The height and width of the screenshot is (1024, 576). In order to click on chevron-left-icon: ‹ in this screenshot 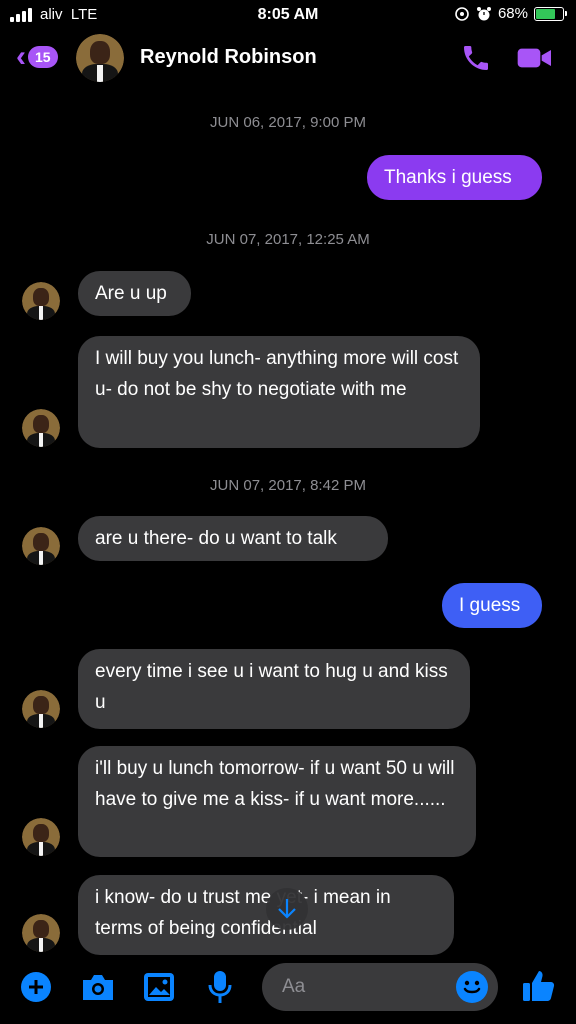, I will do `click(21, 56)`.